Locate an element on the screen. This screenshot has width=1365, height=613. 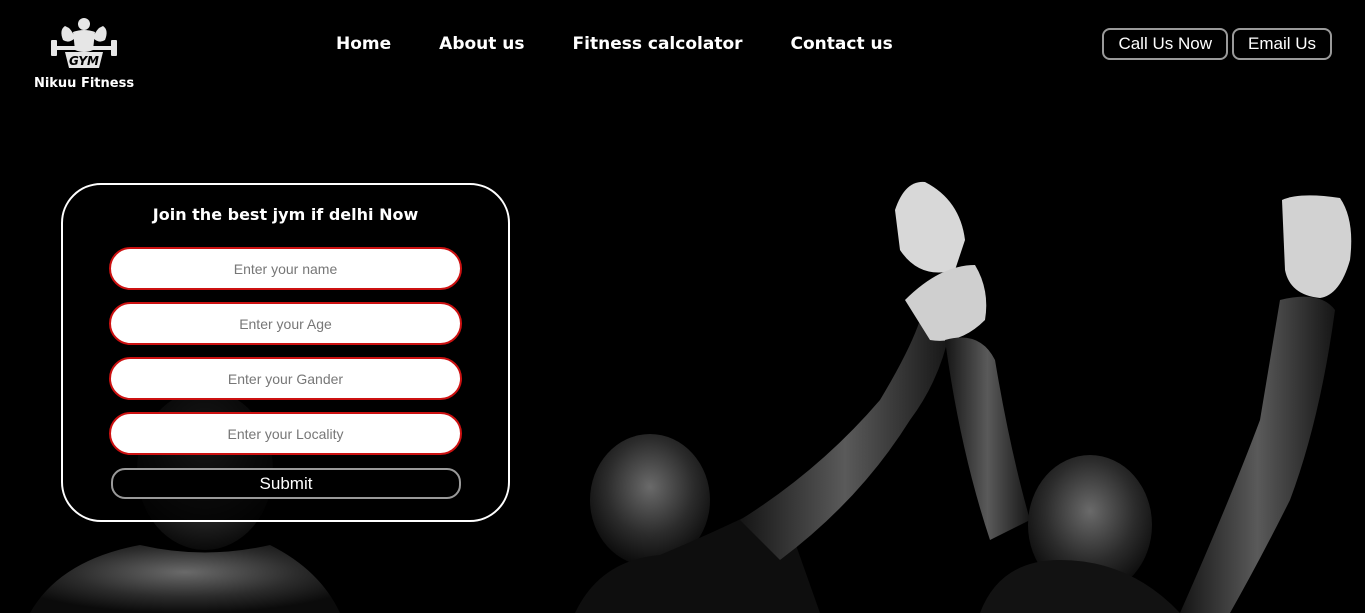
age-input is located at coordinates (285, 323).